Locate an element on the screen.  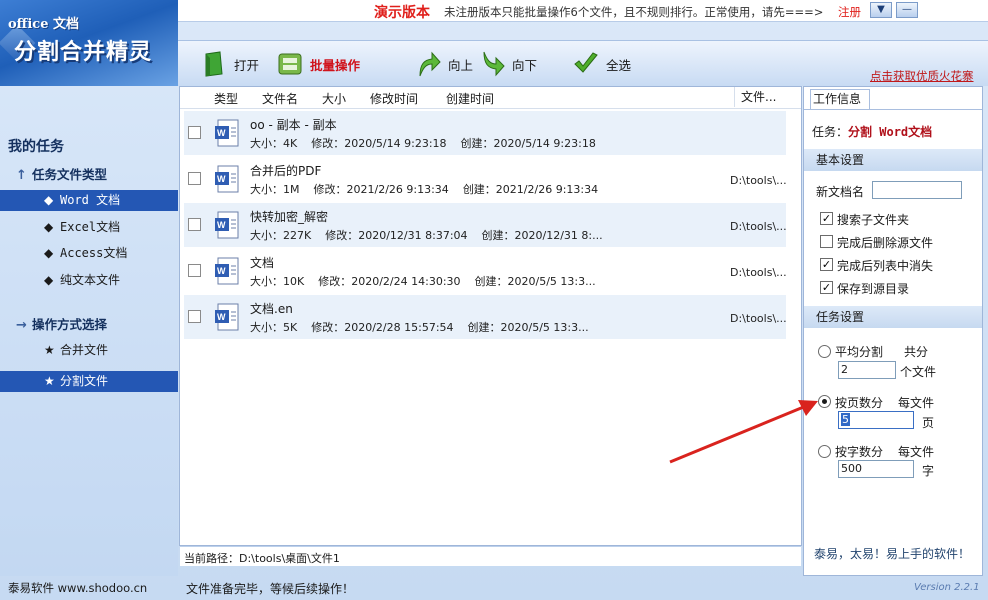
new-doc-name-input is located at coordinates (917, 190).